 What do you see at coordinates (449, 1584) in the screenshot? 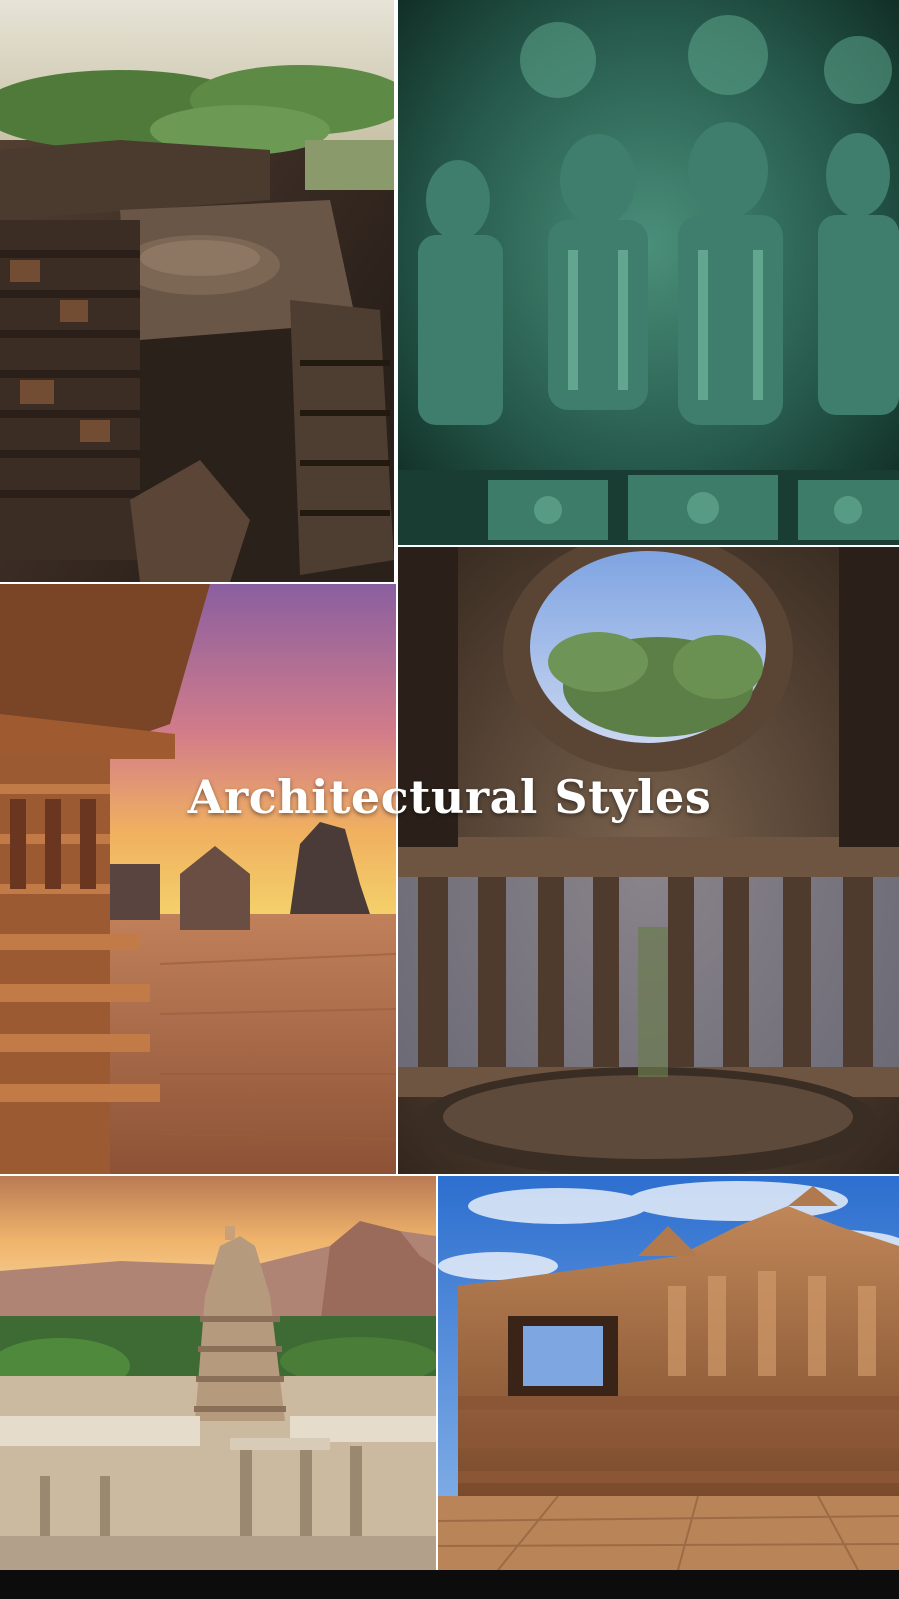
I see `bottom-bar` at bounding box center [449, 1584].